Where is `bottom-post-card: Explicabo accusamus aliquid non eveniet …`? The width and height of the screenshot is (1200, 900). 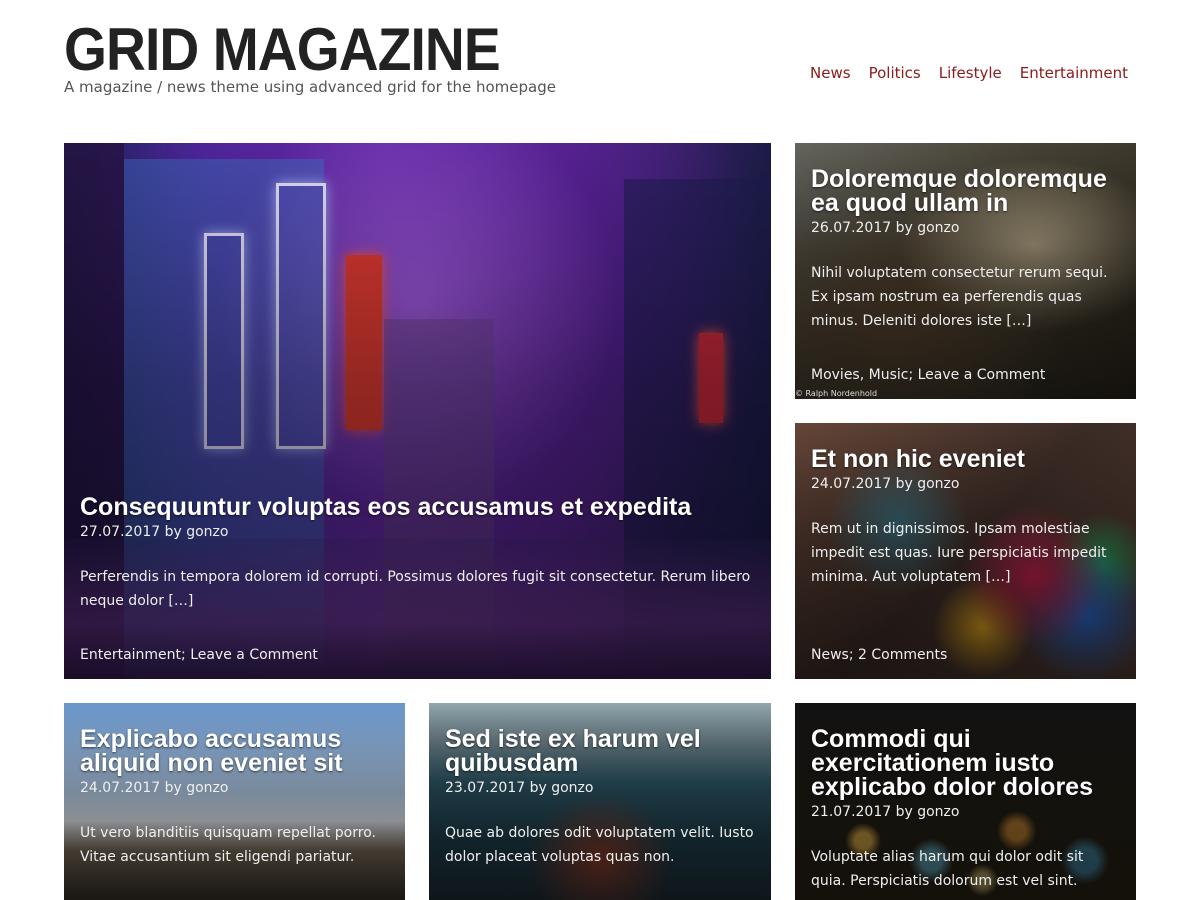 bottom-post-card: Explicabo accusamus aliquid non eveniet … is located at coordinates (234, 801).